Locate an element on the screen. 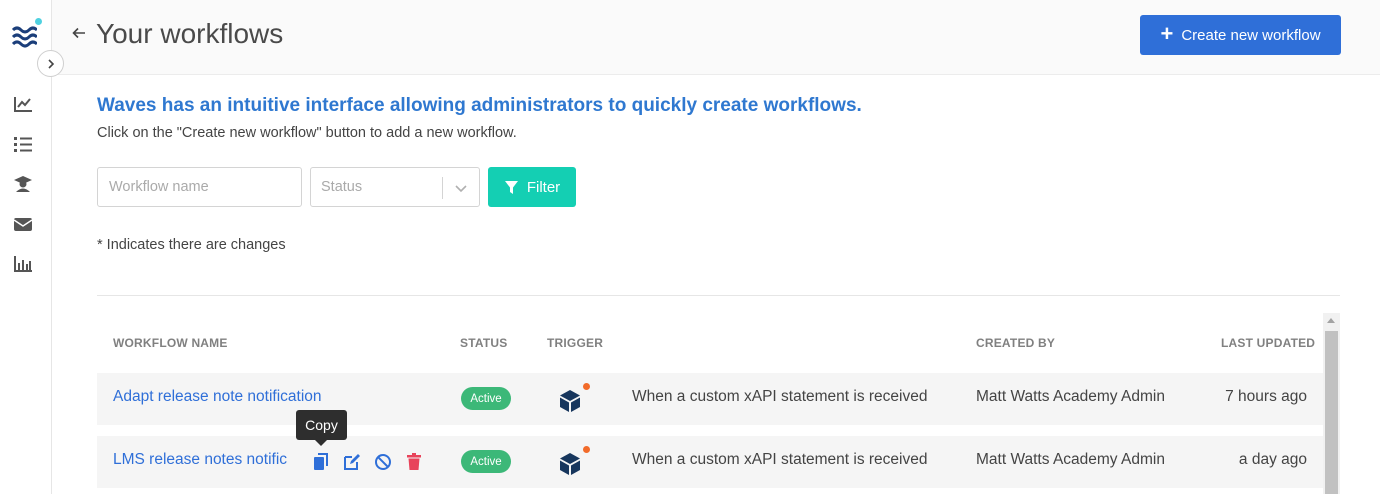  workflow-name-link: LMS release notes notific is located at coordinates (200, 460).